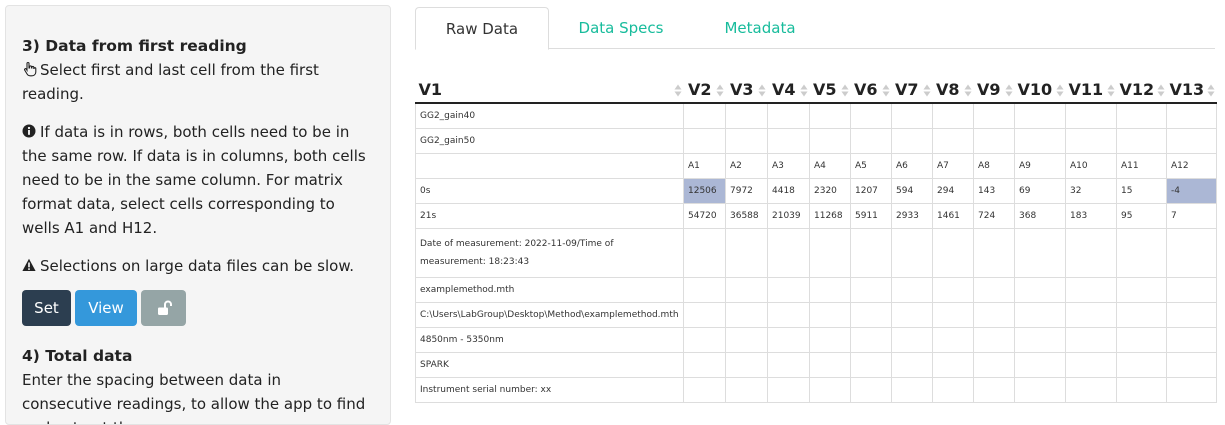 Image resolution: width=1225 pixels, height=425 pixels. What do you see at coordinates (549, 140) in the screenshot?
I see `table-cell: GG2_gain50` at bounding box center [549, 140].